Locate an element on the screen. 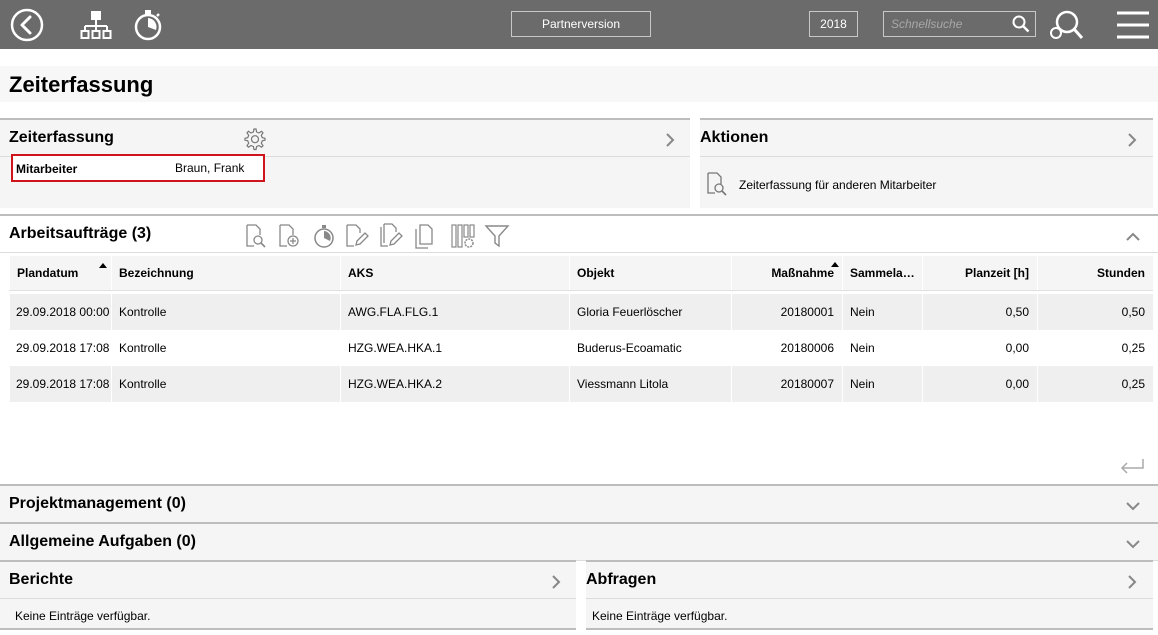  queries-empty-text: Keine Einträge verfügbar. is located at coordinates (660, 616).